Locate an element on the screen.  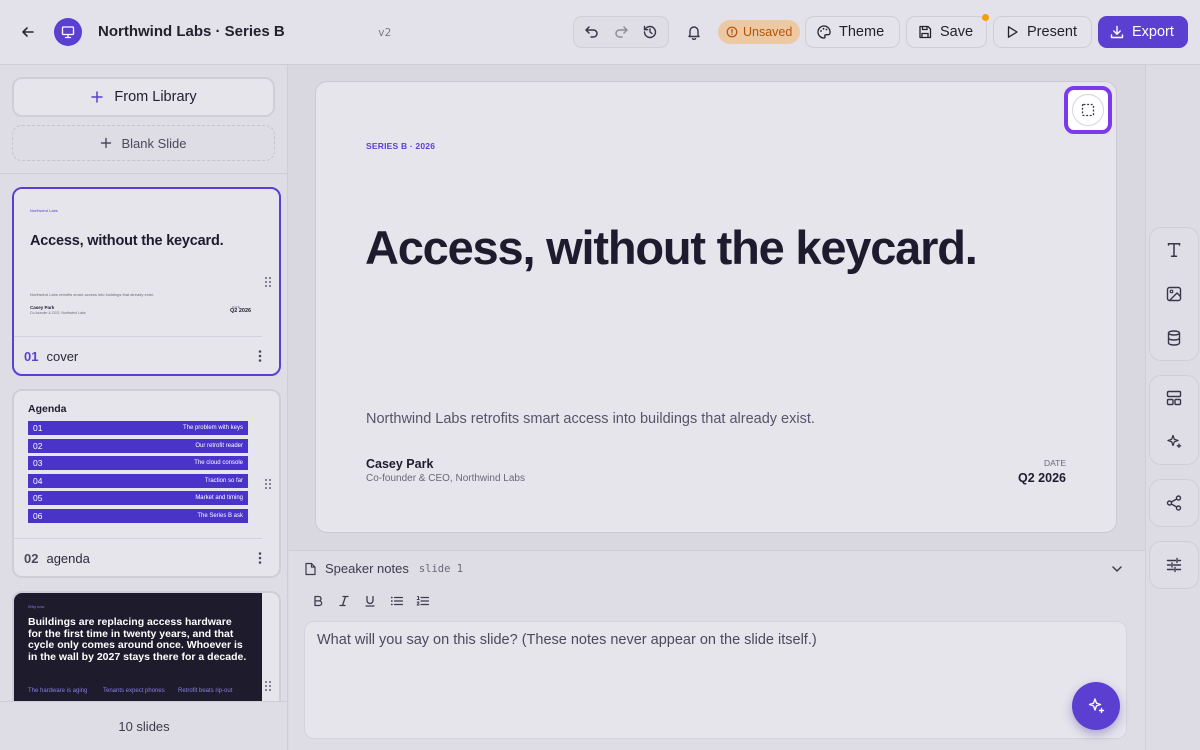
agenda-row: 04 Traction so far is located at coordinates (138, 480).